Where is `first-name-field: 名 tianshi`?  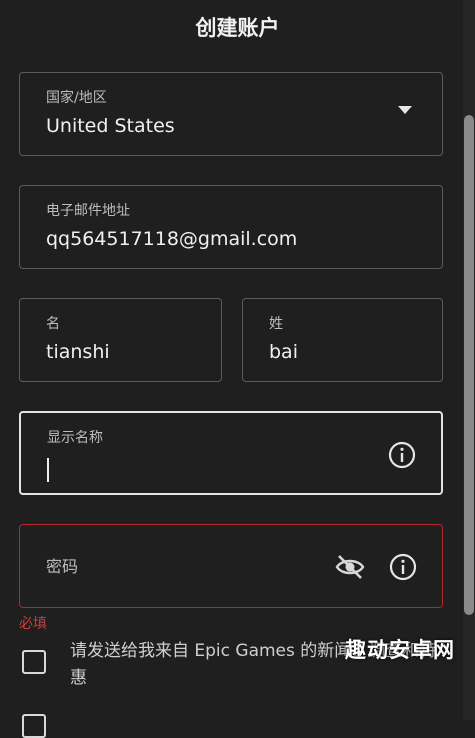
first-name-field: 名 tianshi is located at coordinates (120, 340).